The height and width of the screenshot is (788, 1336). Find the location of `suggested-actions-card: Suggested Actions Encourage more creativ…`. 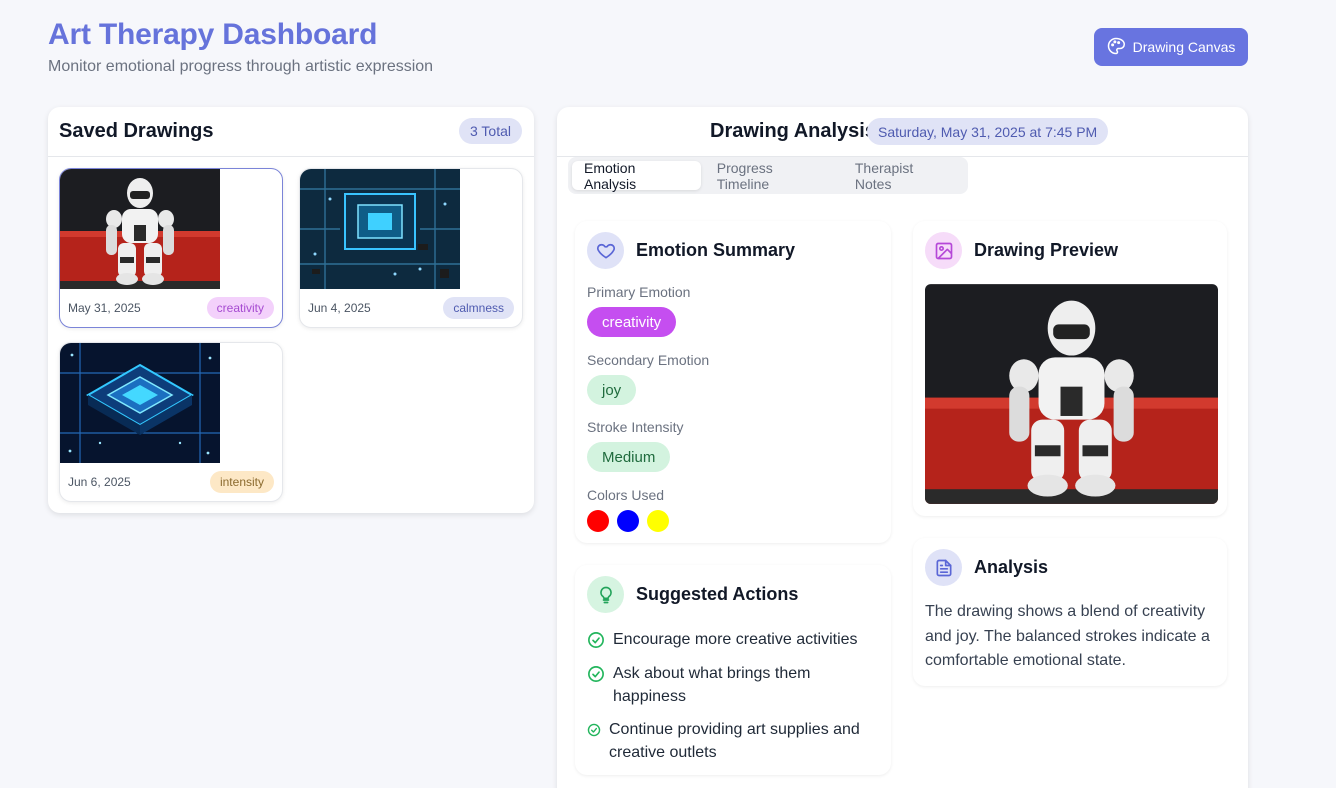

suggested-actions-card: Suggested Actions Encourage more creativ… is located at coordinates (733, 670).